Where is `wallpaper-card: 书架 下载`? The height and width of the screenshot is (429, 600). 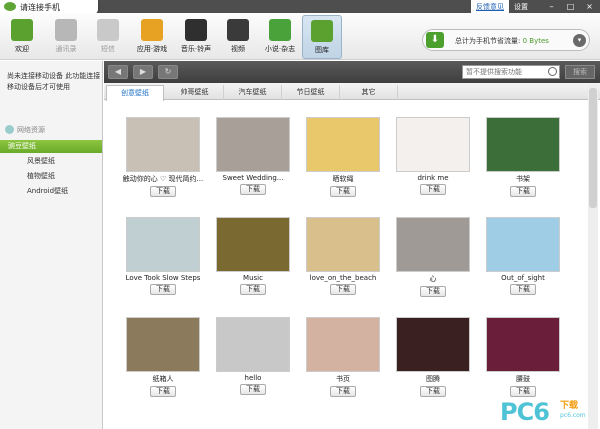 wallpaper-card: 书架 下载 is located at coordinates (523, 166).